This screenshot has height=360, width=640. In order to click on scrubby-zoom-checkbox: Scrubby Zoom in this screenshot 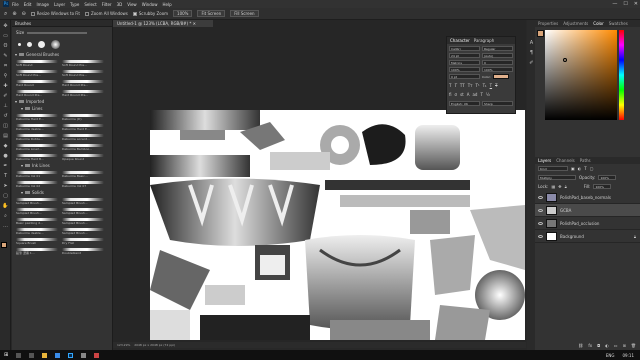, I will do `click(150, 13)`.